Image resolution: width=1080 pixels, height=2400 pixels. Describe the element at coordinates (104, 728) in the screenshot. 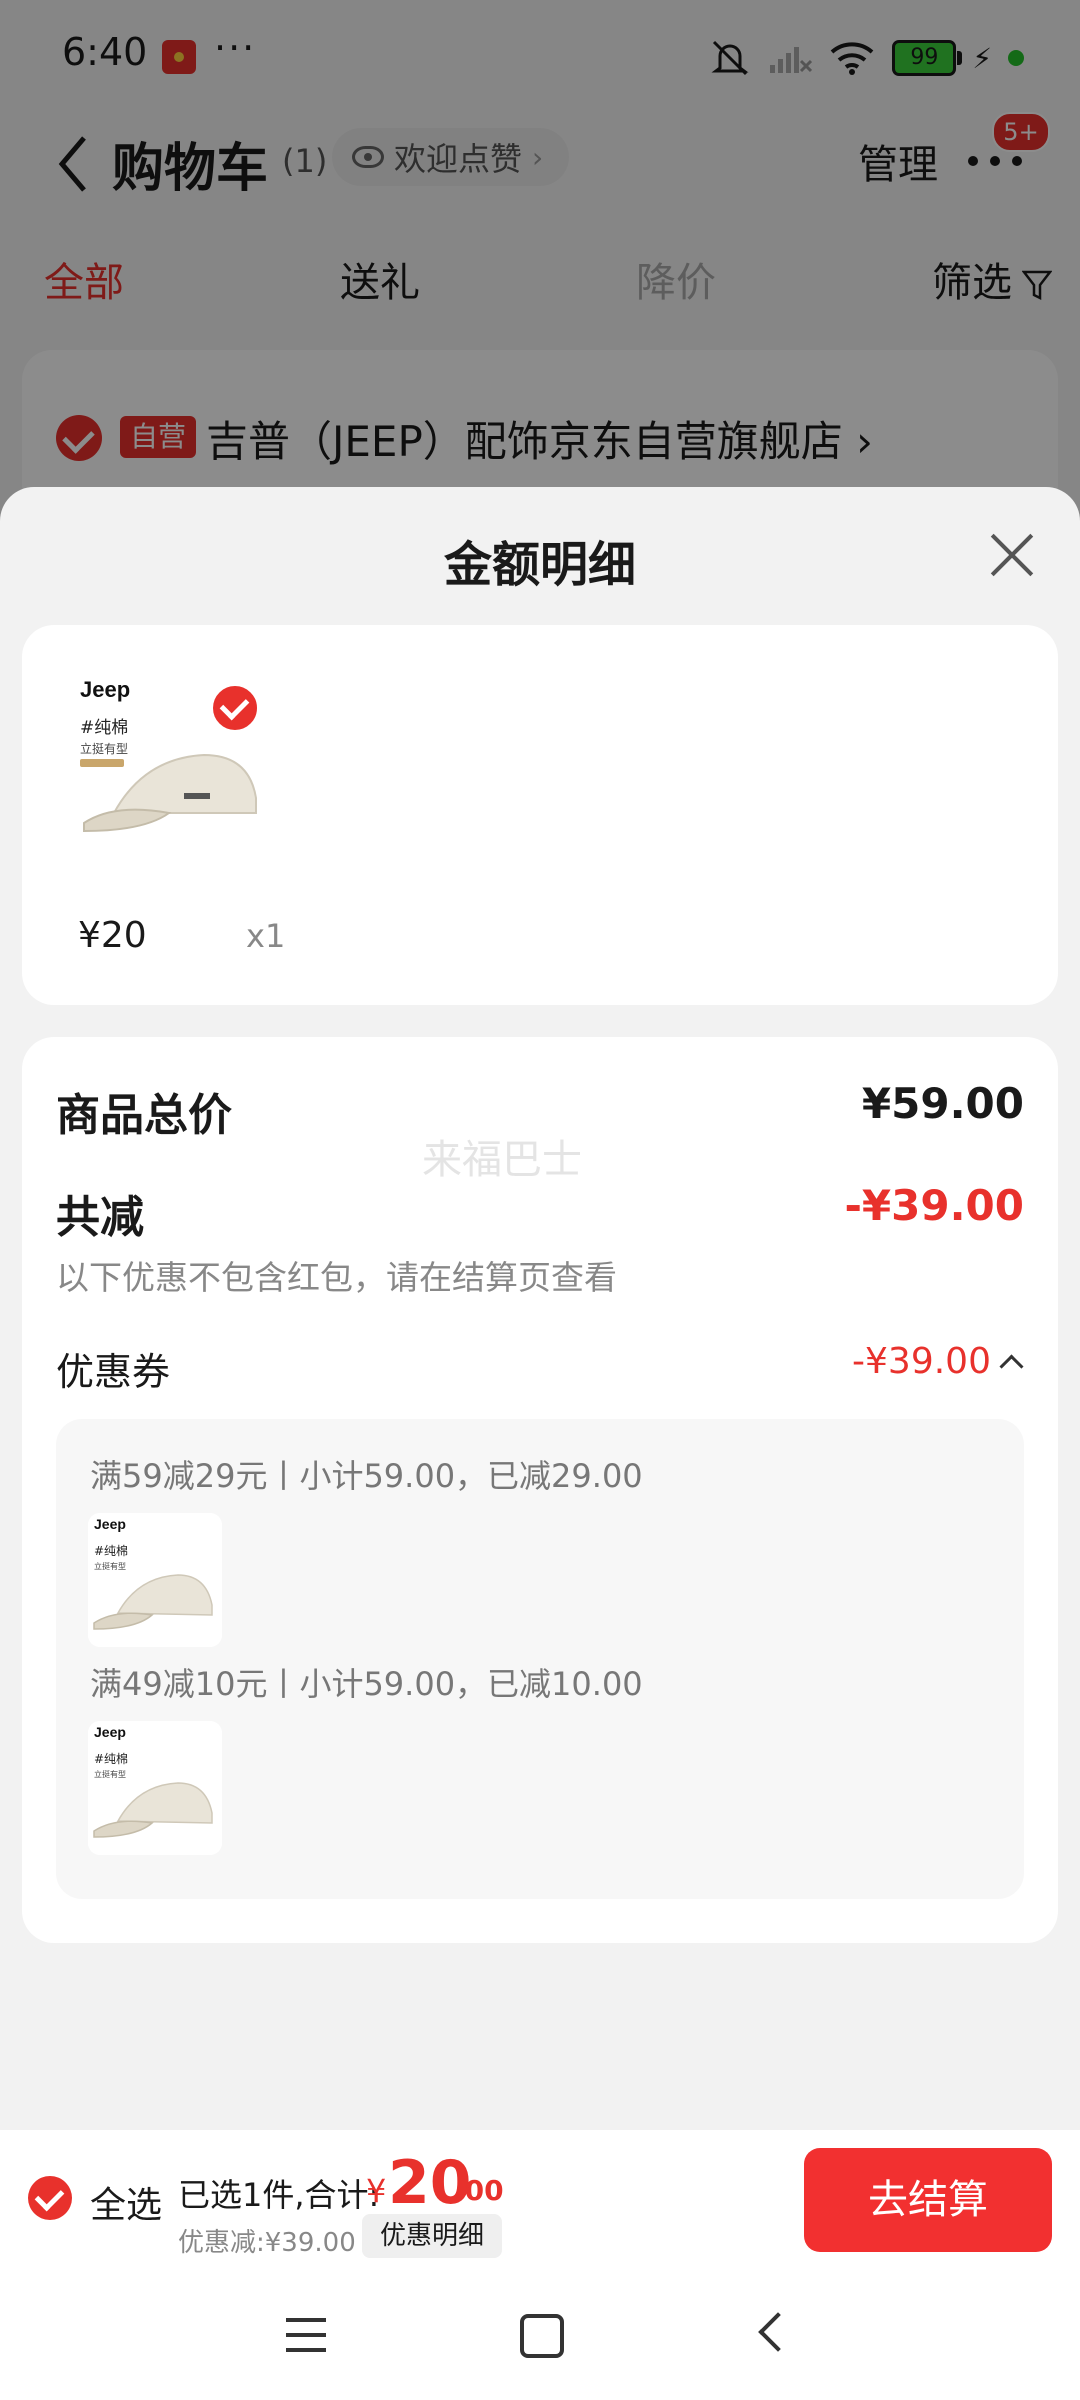

I see `goods-tag1: #纯棉` at that location.